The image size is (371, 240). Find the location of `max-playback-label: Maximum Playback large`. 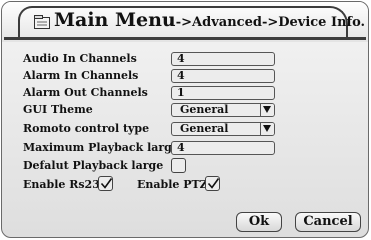

max-playback-label: Maximum Playback large is located at coordinates (101, 147).